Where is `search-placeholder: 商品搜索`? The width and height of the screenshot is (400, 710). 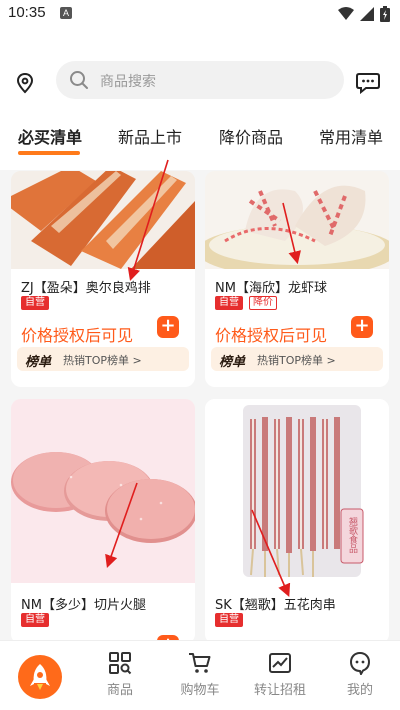
search-placeholder: 商品搜索 is located at coordinates (128, 82).